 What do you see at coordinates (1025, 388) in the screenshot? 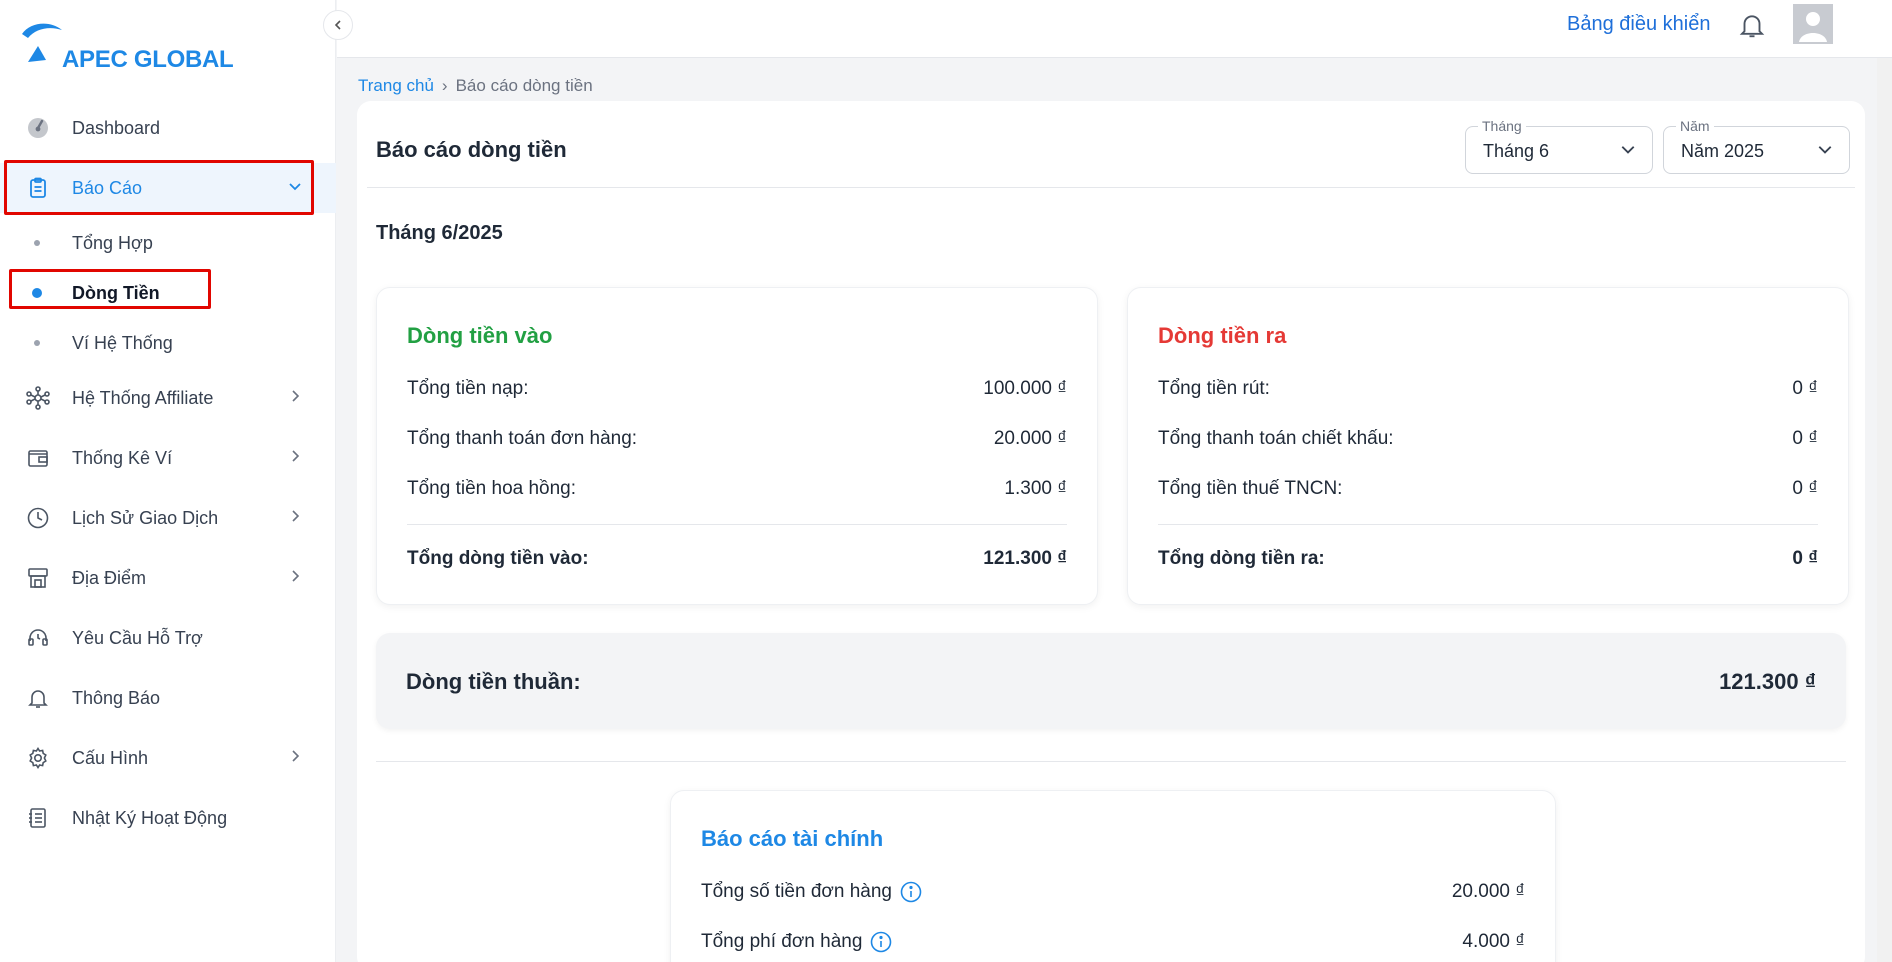
I see `row-value: 100.000 ₫` at bounding box center [1025, 388].